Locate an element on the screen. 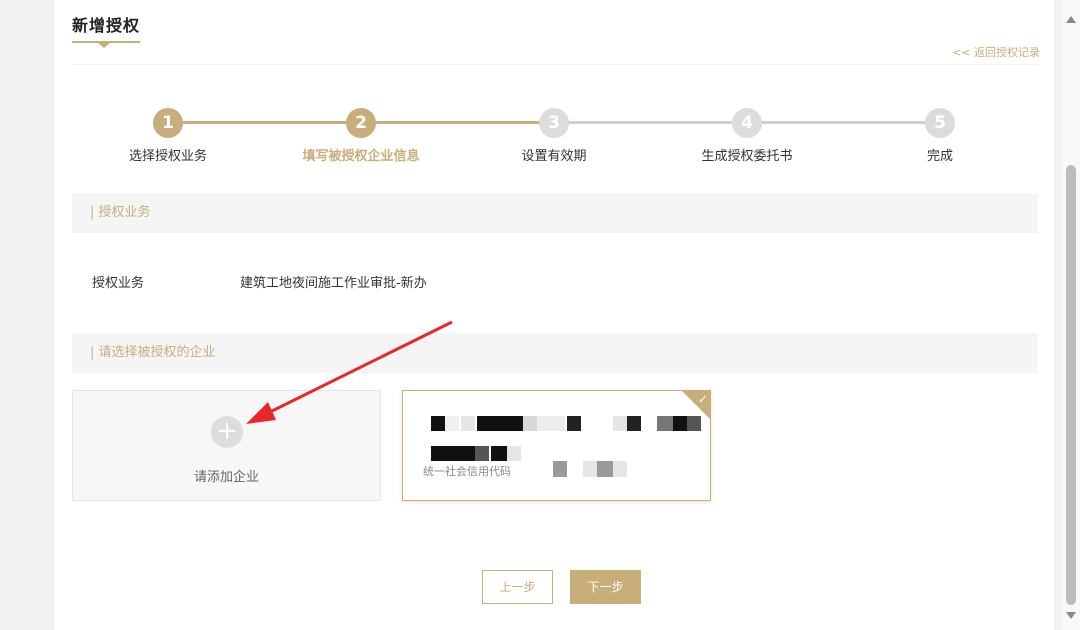 The image size is (1080, 630). scroll-thumb is located at coordinates (1071, 385).